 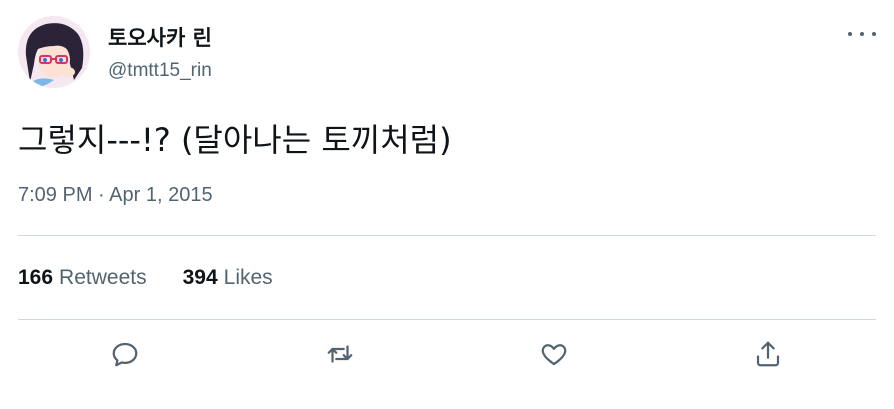 I want to click on avatar-image, so click(x=54, y=52).